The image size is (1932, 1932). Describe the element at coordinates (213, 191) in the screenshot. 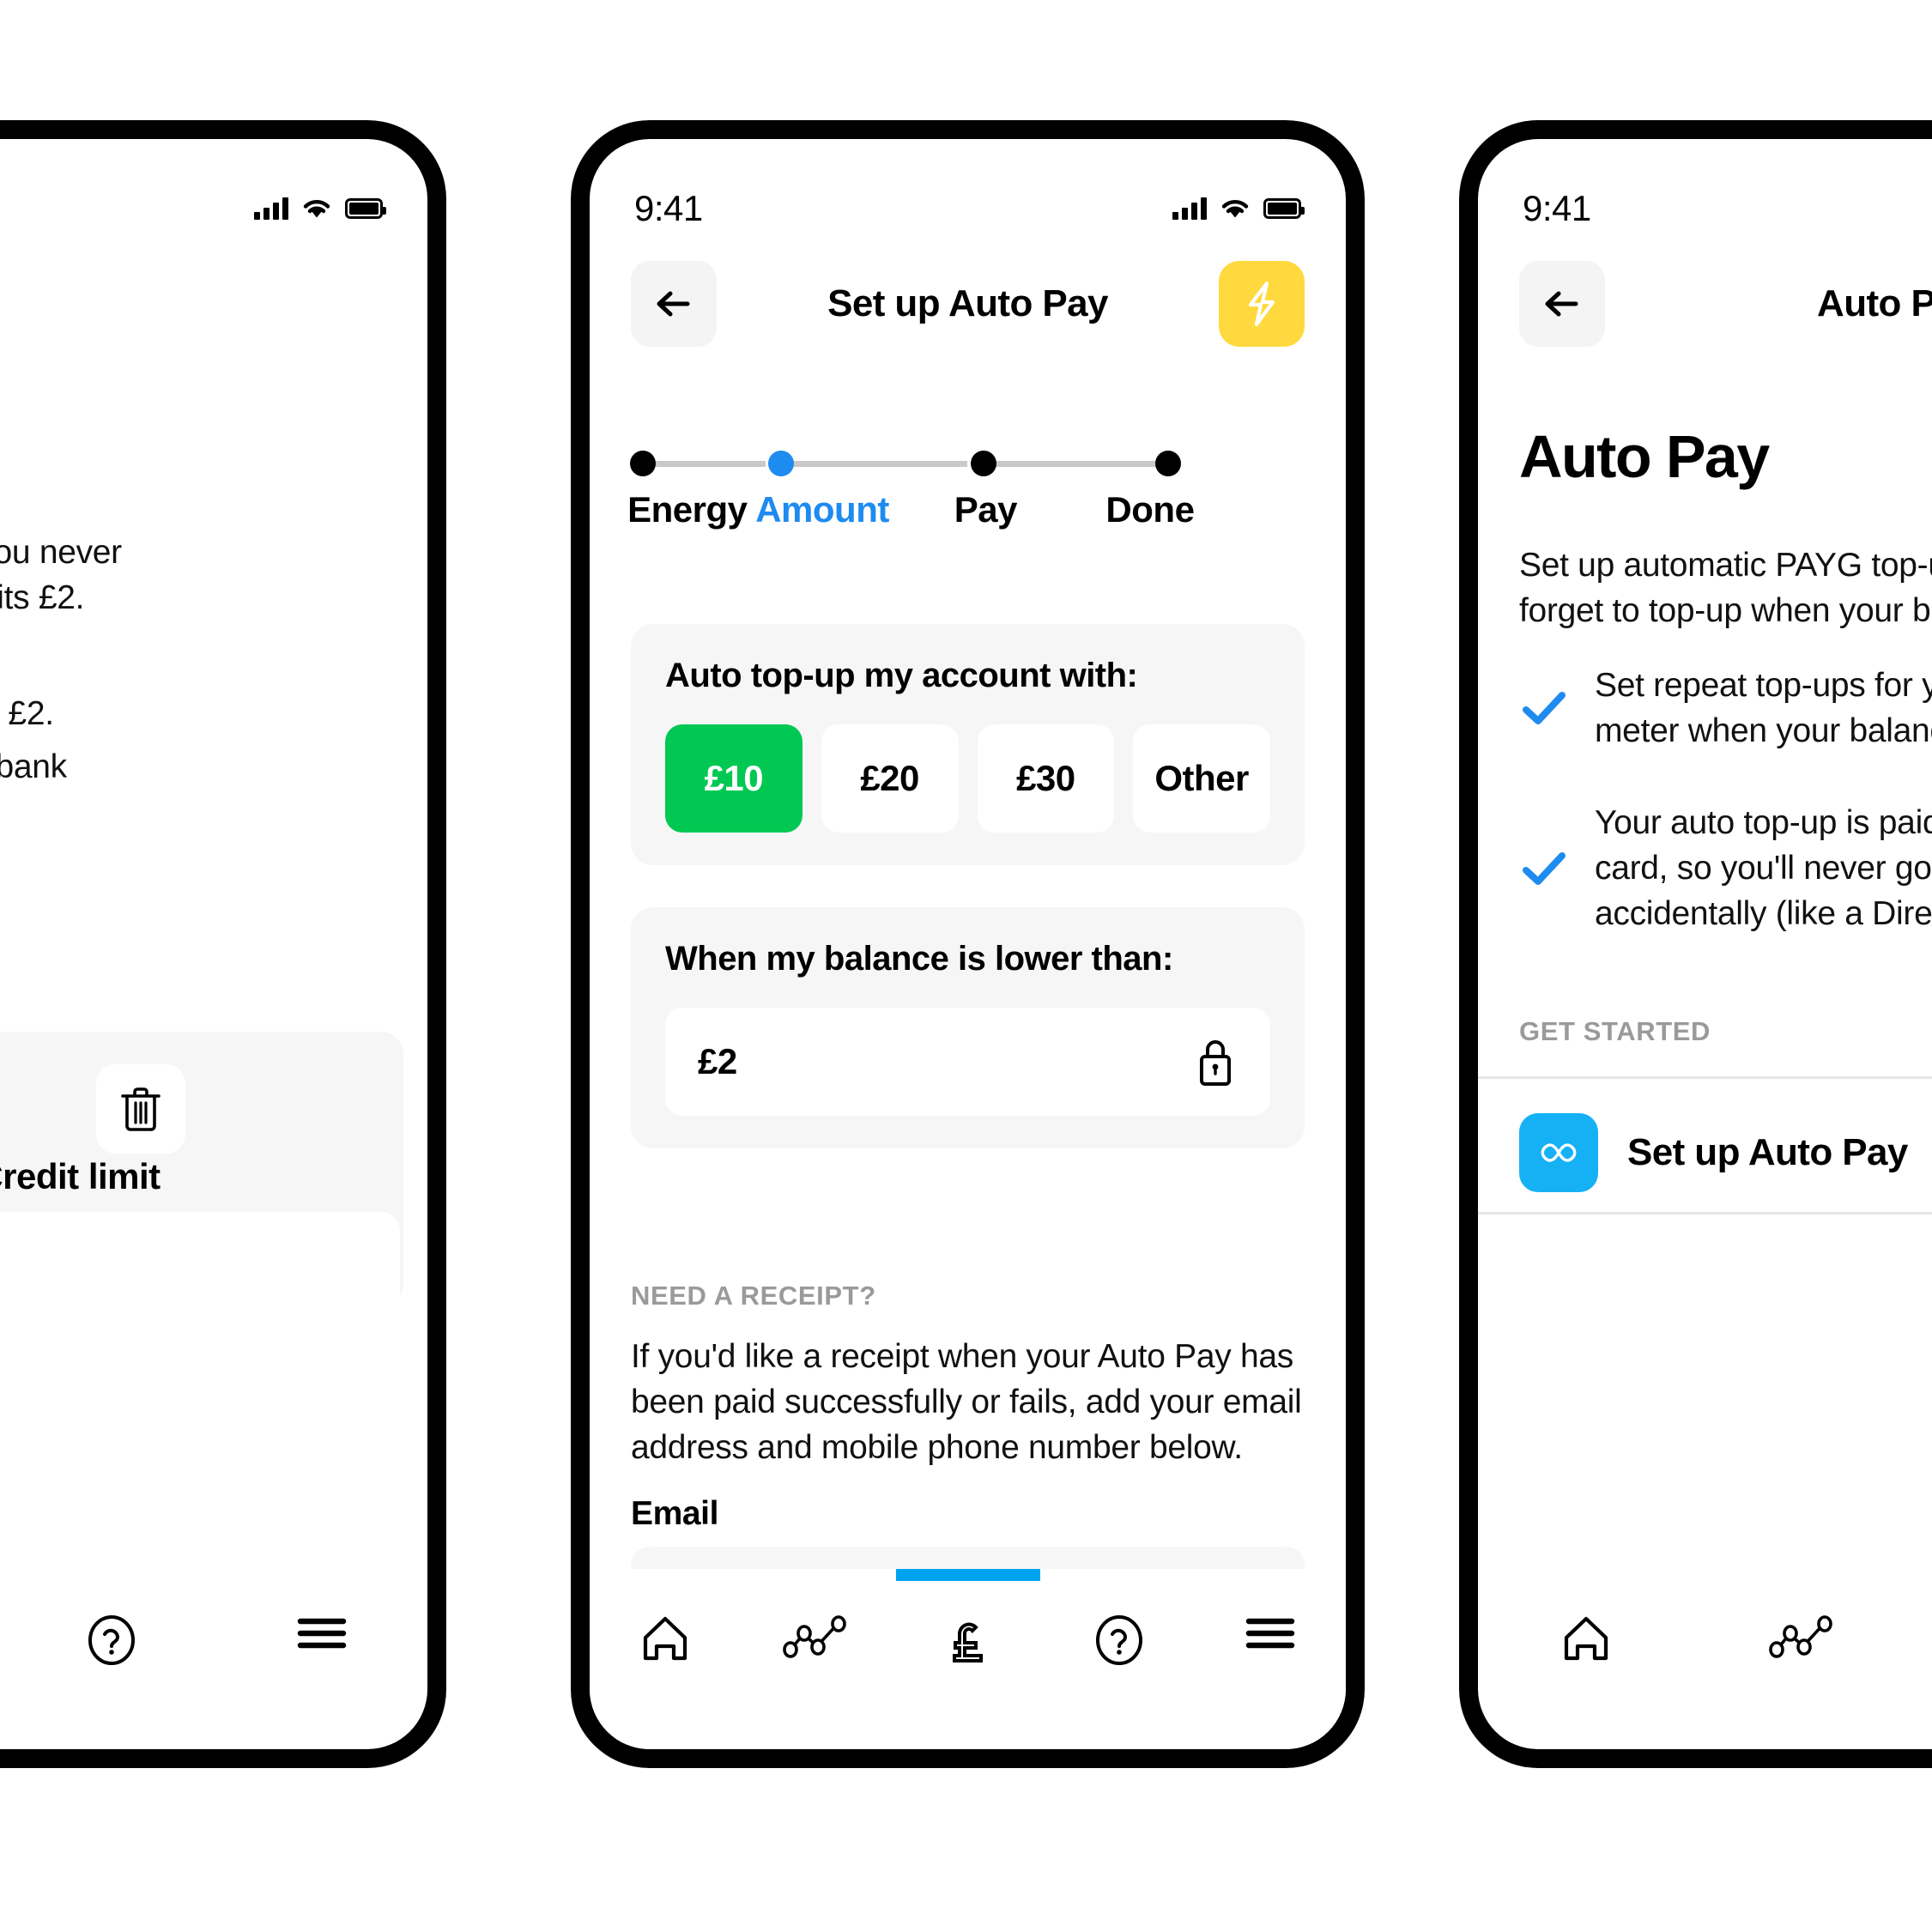

I see `status-bar-left` at that location.